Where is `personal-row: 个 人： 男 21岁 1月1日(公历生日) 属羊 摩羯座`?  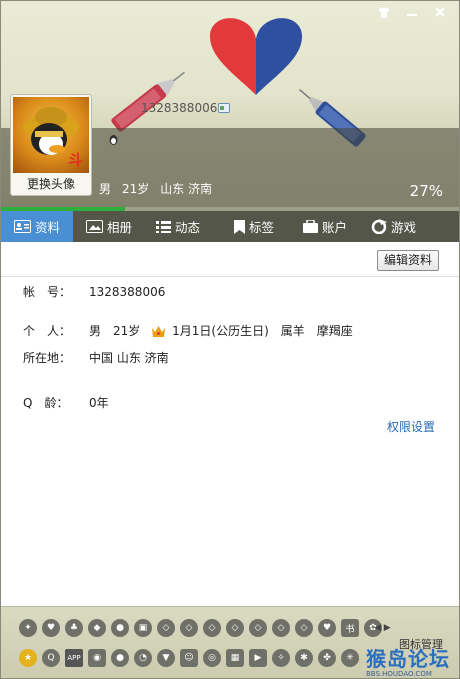 personal-row: 个 人： 男 21岁 1月1日(公历生日) 属羊 摩羯座 is located at coordinates (188, 330).